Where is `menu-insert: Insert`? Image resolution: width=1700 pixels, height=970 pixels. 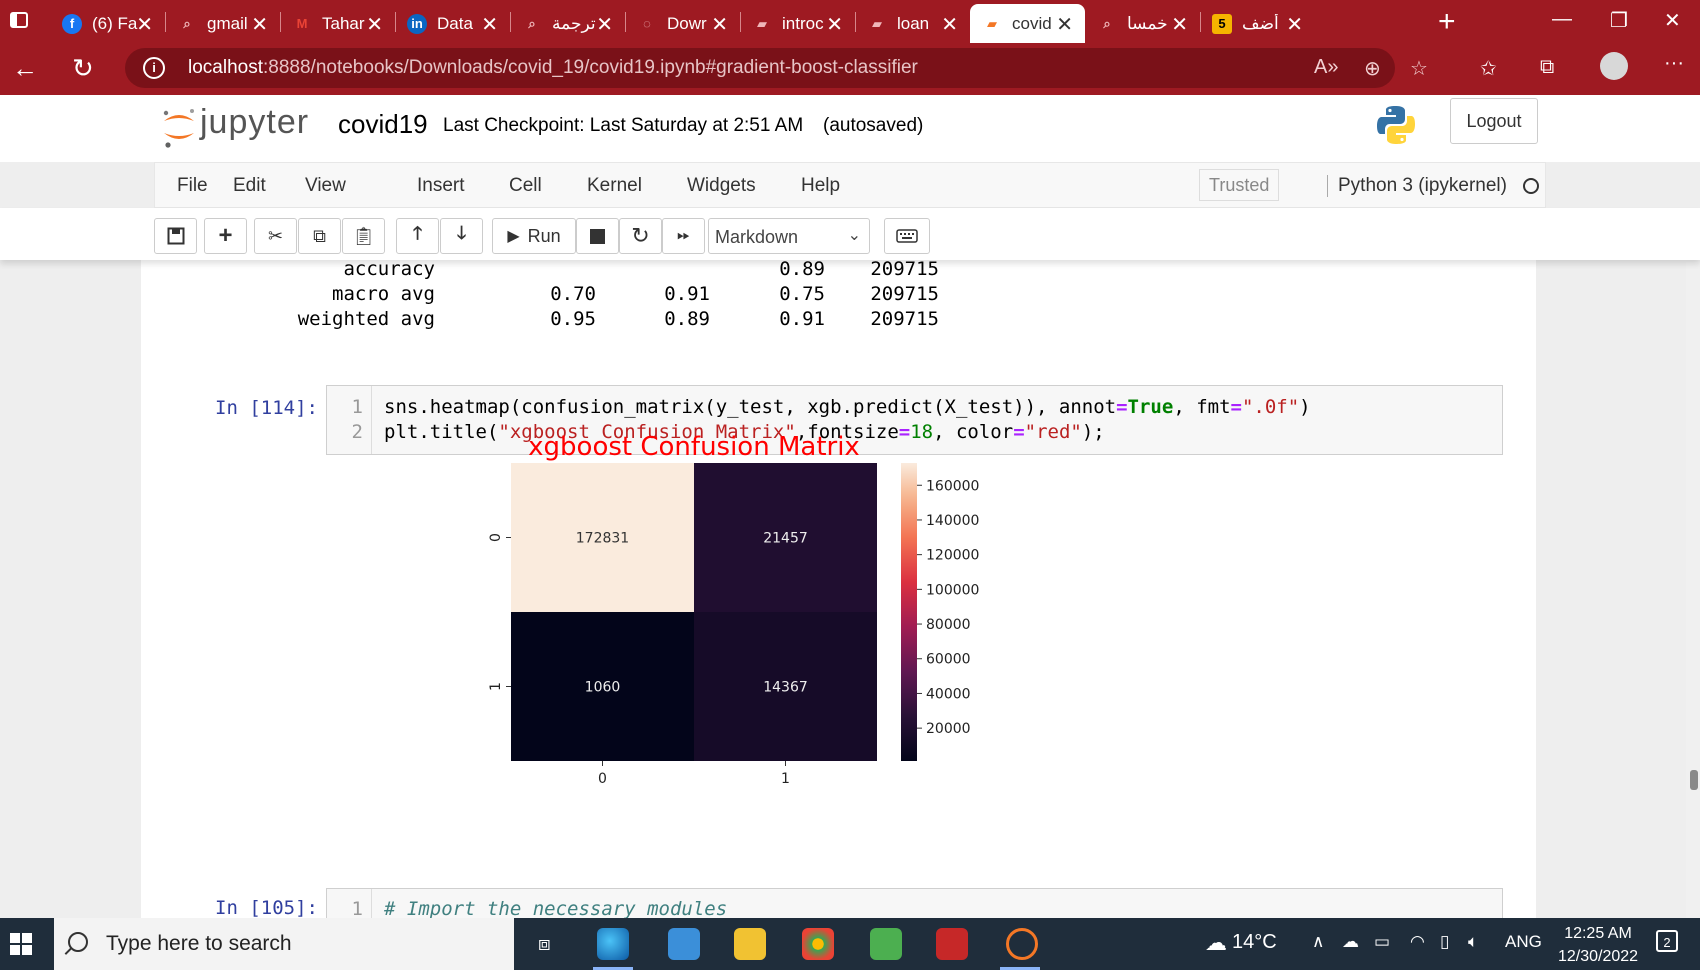 menu-insert: Insert is located at coordinates (441, 186).